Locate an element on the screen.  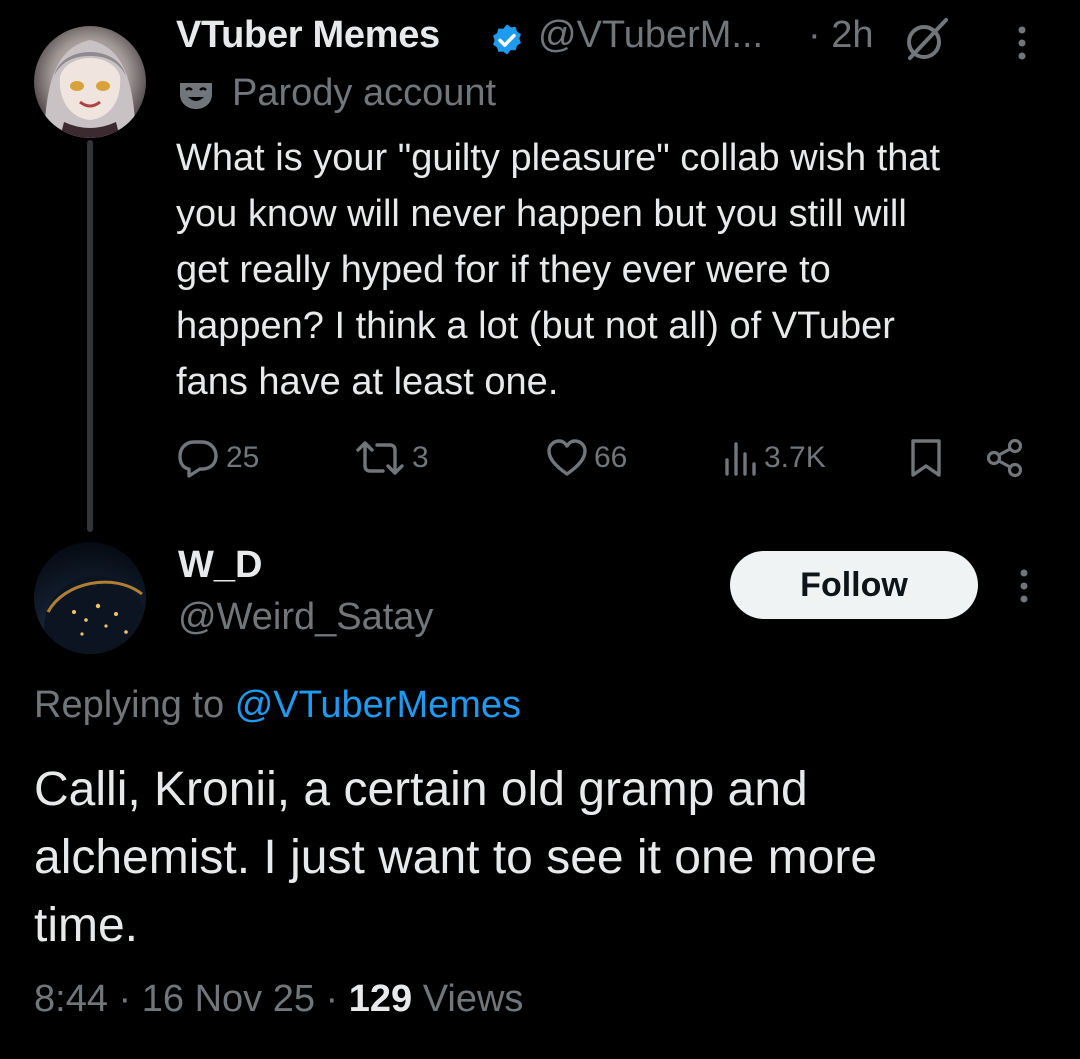
reply-button: 25 is located at coordinates (217, 458).